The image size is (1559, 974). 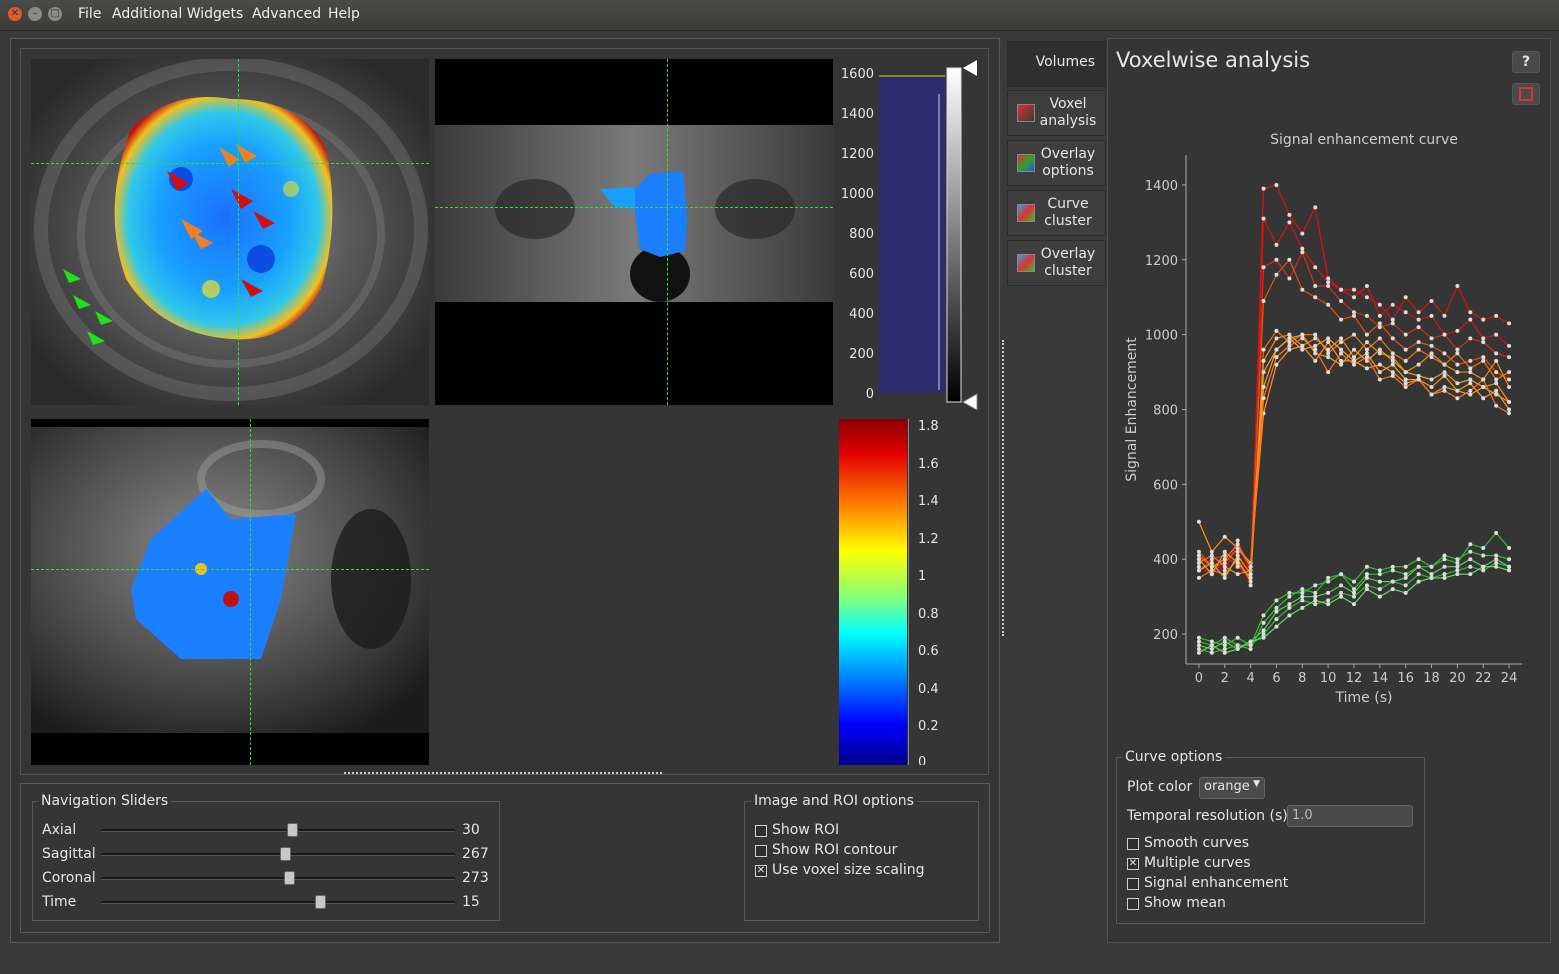 I want to click on horizontal-splitter-handle, so click(x=503, y=775).